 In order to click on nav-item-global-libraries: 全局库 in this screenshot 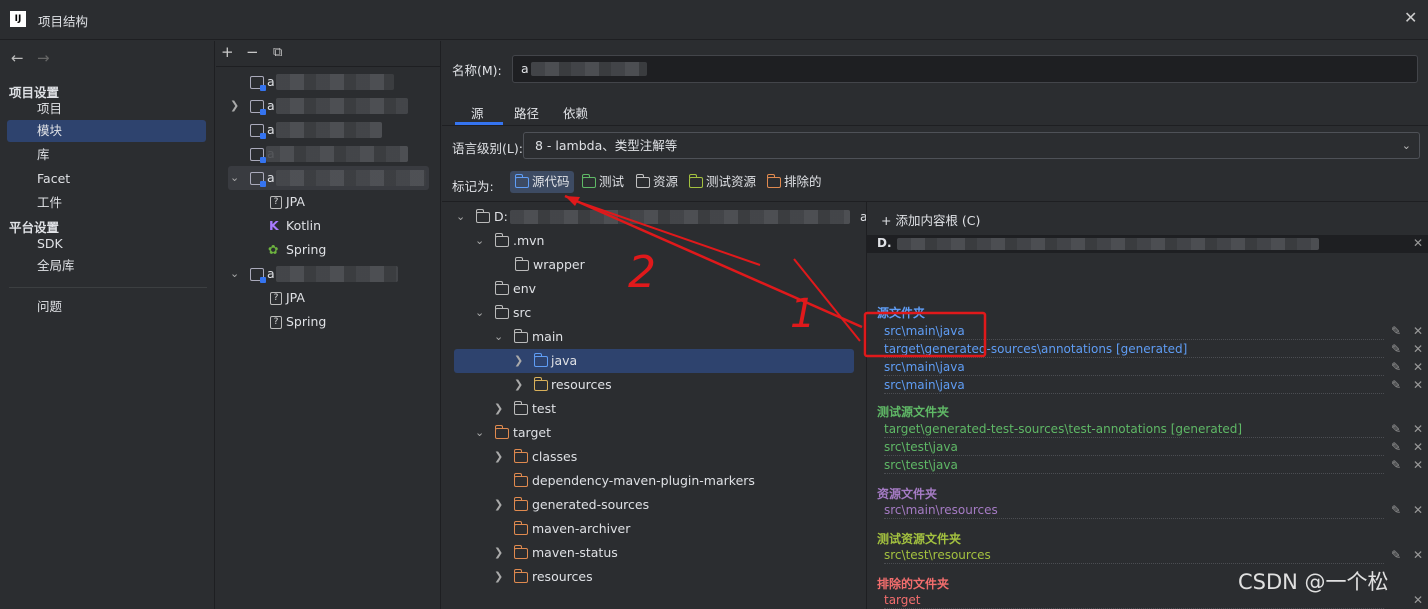, I will do `click(106, 266)`.